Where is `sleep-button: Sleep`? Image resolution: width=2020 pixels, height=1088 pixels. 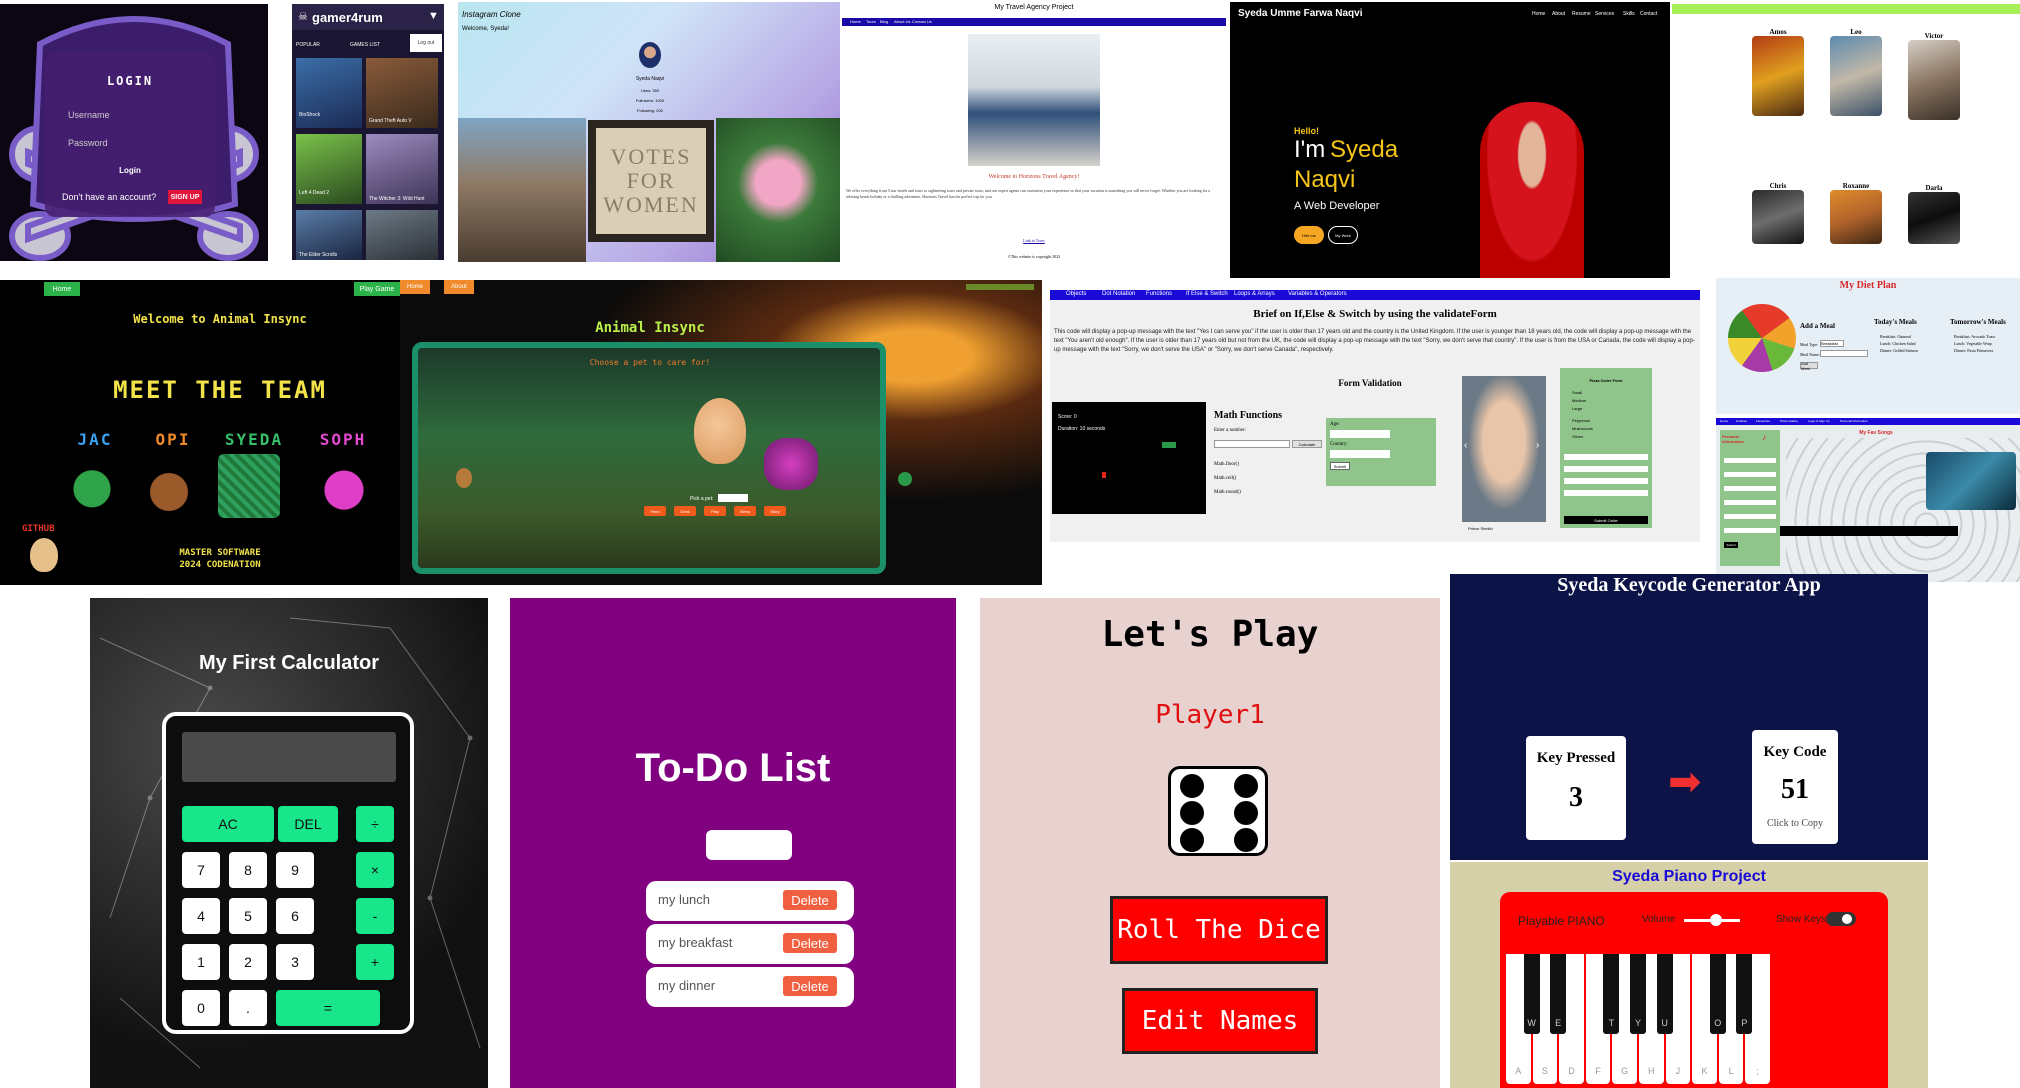 sleep-button: Sleep is located at coordinates (745, 511).